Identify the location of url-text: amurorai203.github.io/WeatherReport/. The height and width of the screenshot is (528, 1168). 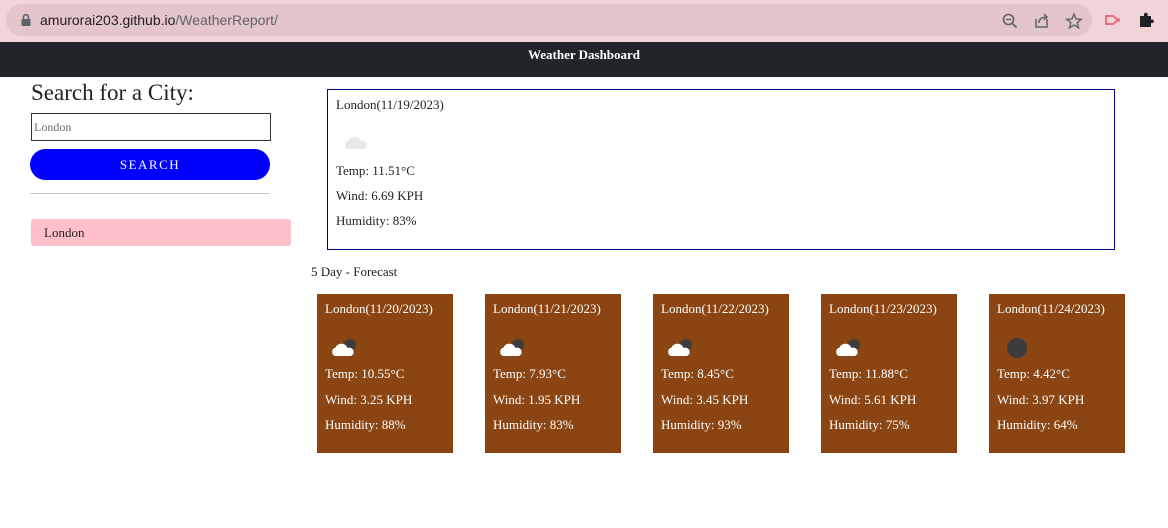
(159, 20).